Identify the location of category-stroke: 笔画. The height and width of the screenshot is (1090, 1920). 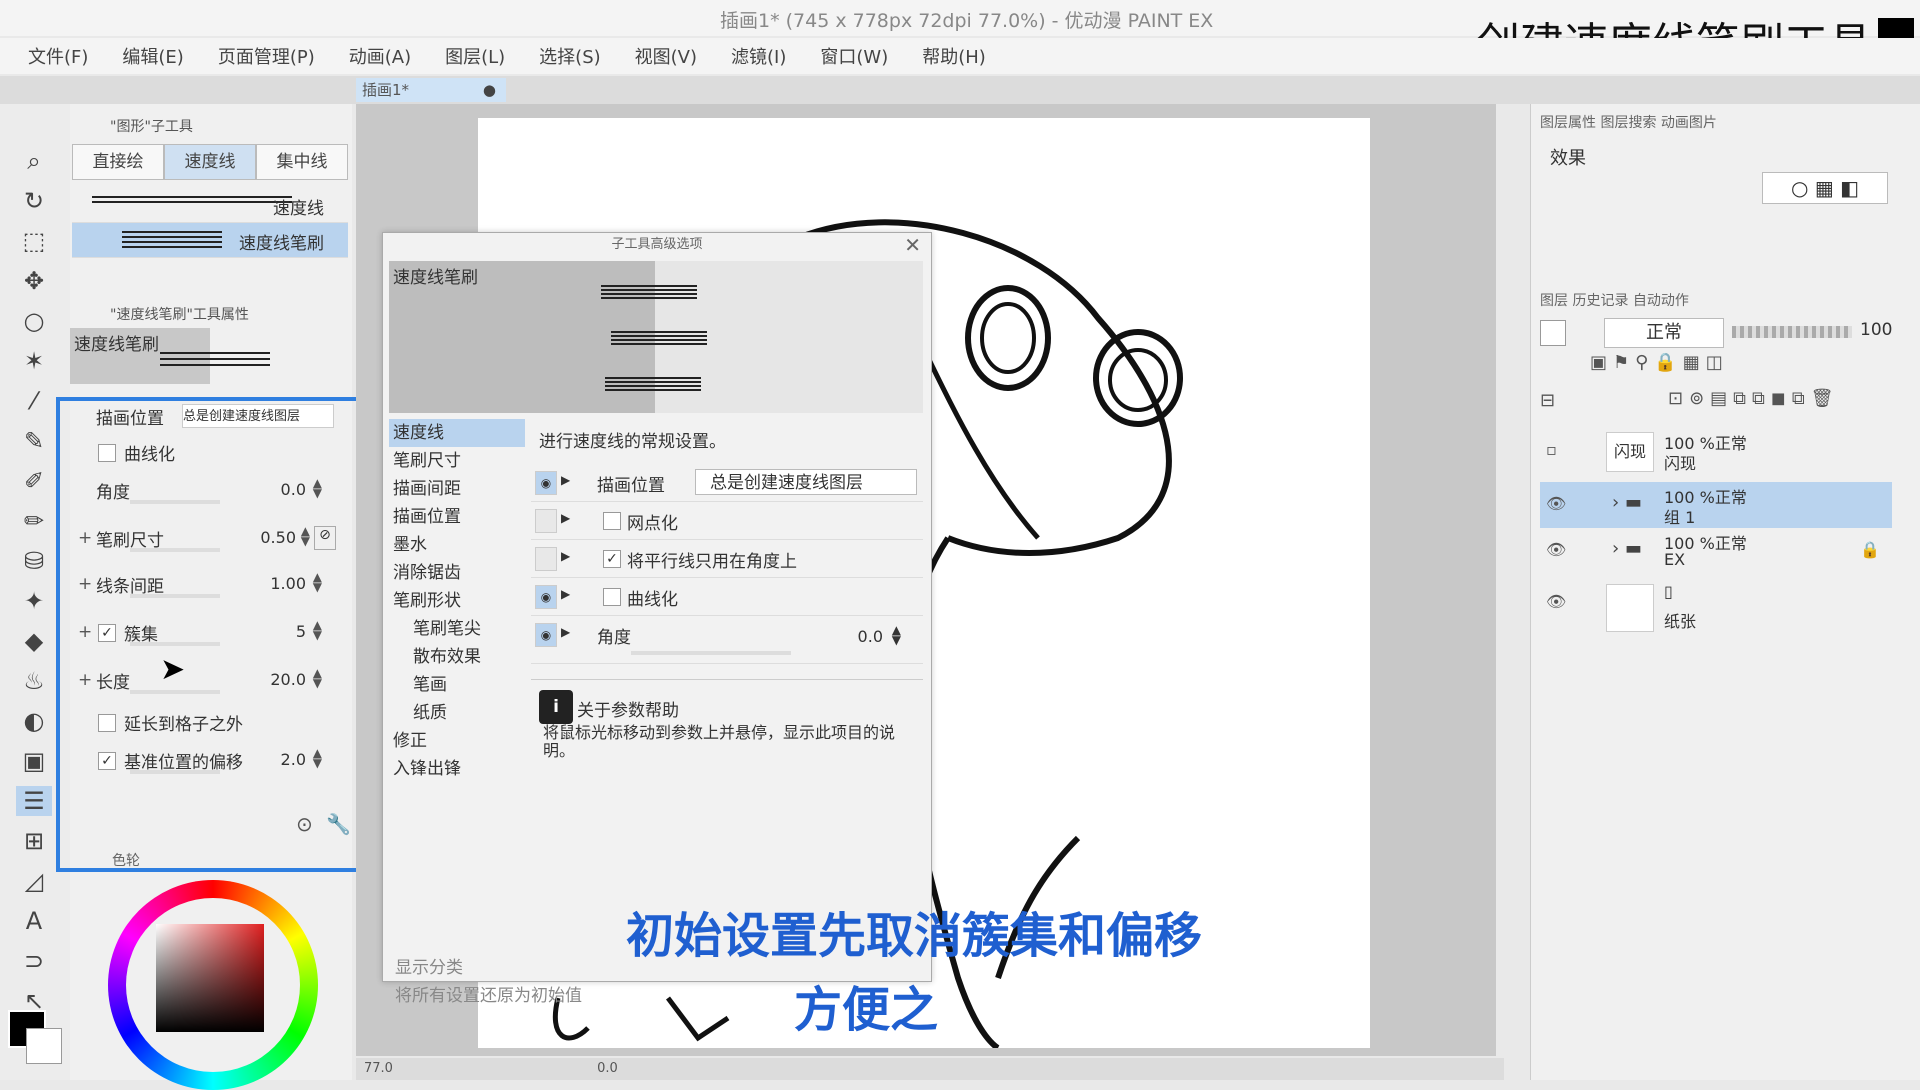
(457, 685).